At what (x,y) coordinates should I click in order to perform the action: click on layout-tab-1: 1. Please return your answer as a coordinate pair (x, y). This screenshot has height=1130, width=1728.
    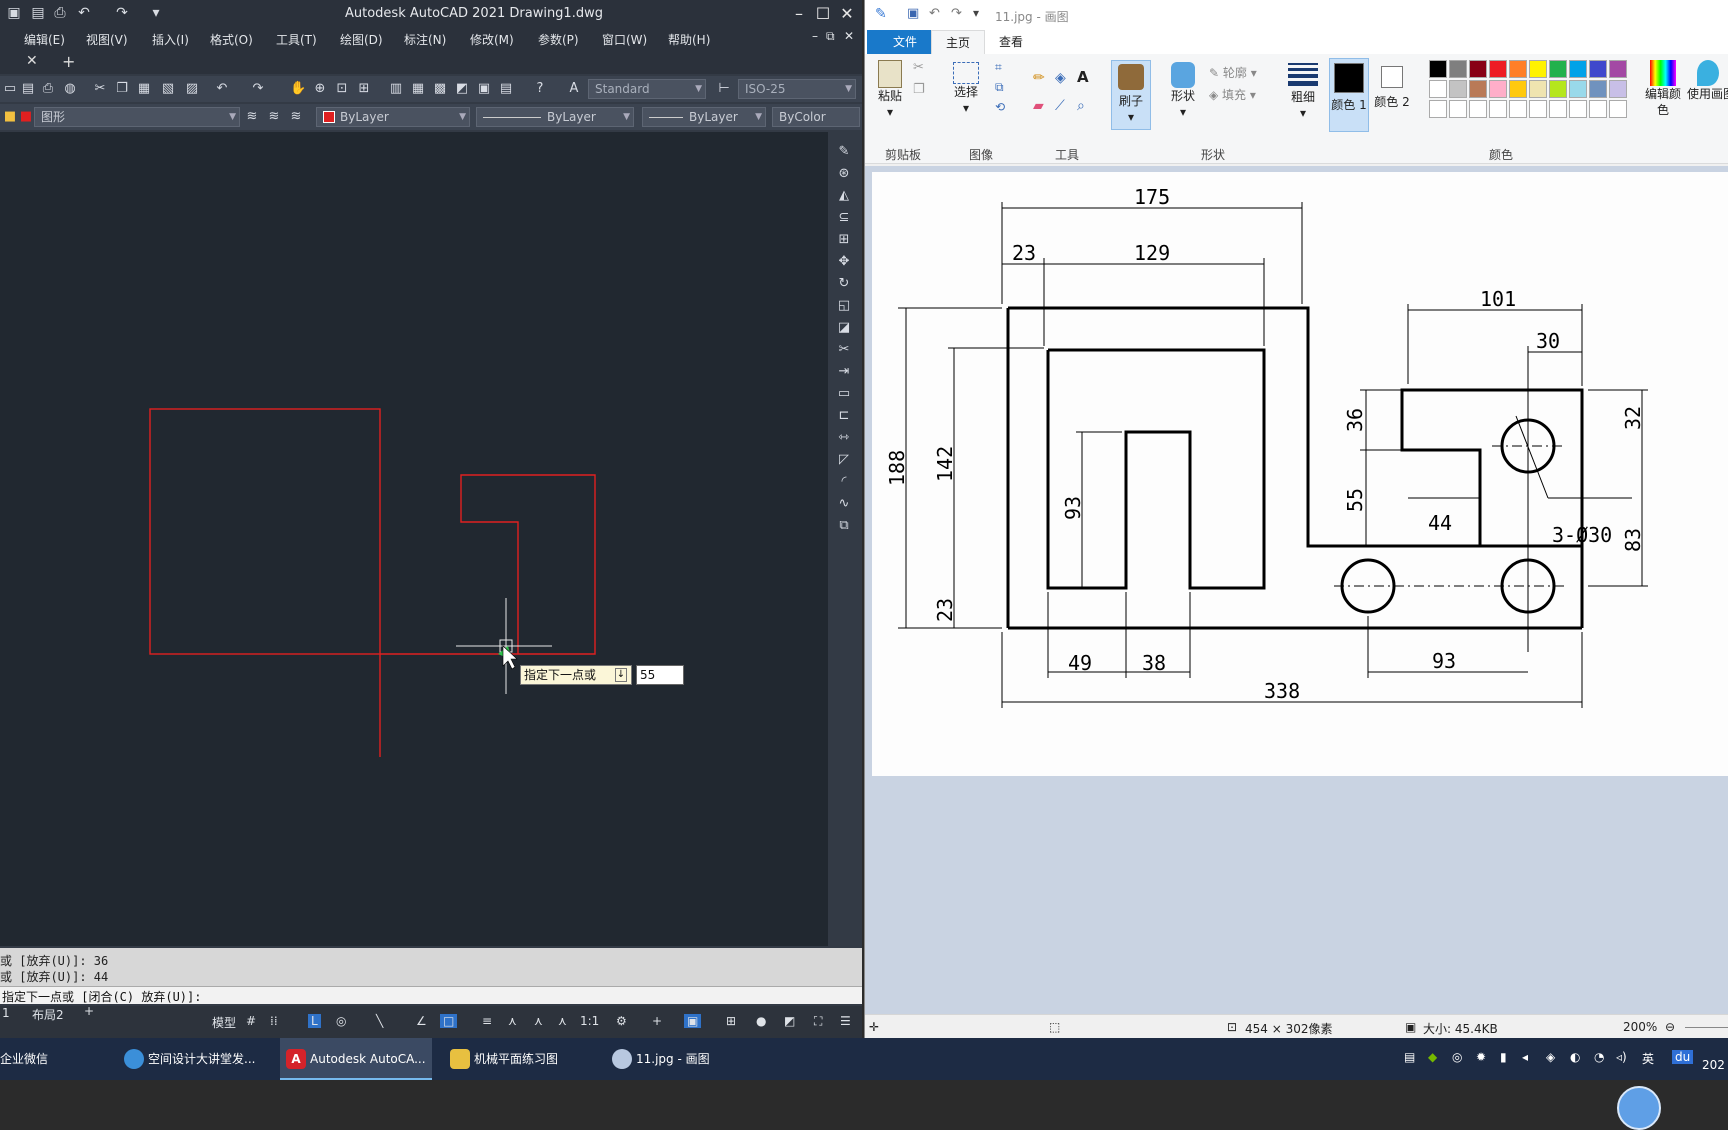
    Looking at the image, I should click on (6, 1013).